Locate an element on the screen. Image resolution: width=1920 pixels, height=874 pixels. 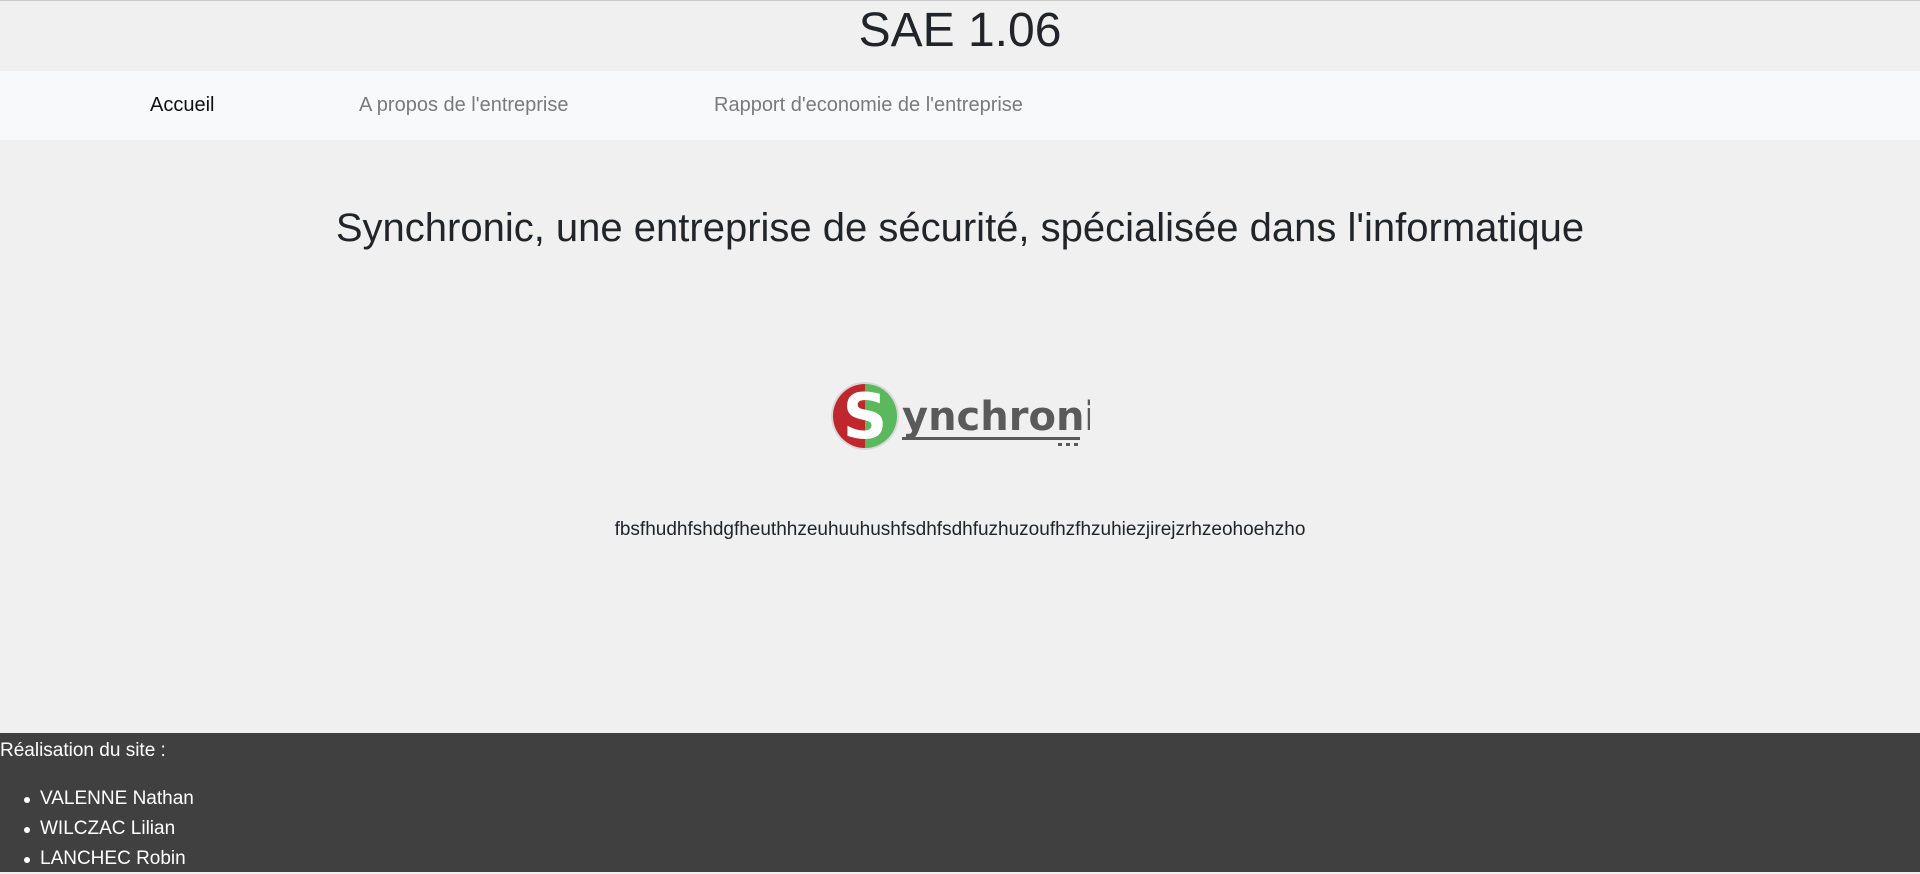
nav-link-a-propos: A propos de l'entreprise is located at coordinates (464, 105).